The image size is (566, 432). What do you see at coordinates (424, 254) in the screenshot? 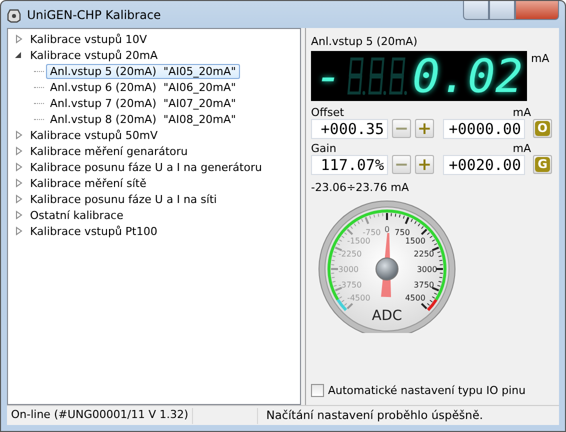
I see `scale-label: 2250` at bounding box center [424, 254].